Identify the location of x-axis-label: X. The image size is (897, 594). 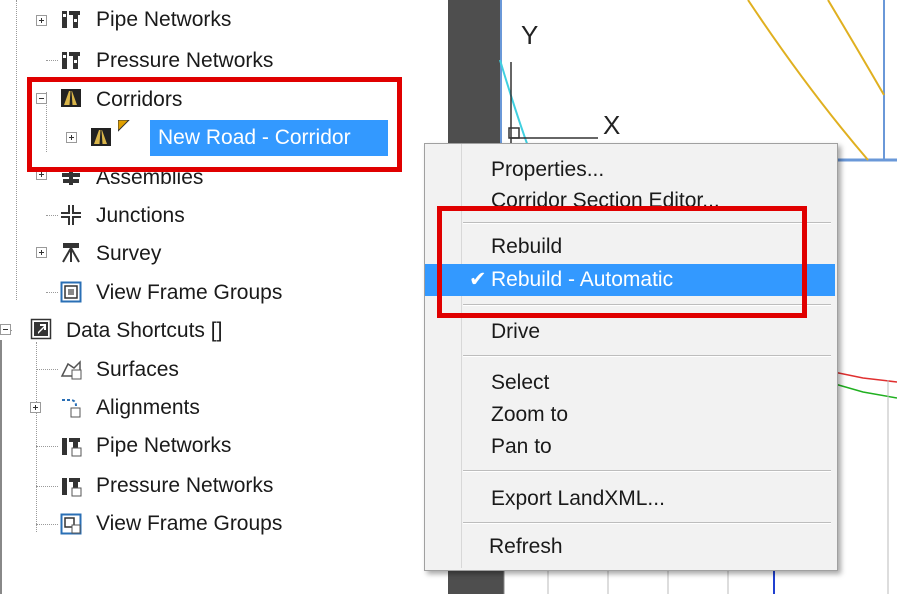
(612, 125).